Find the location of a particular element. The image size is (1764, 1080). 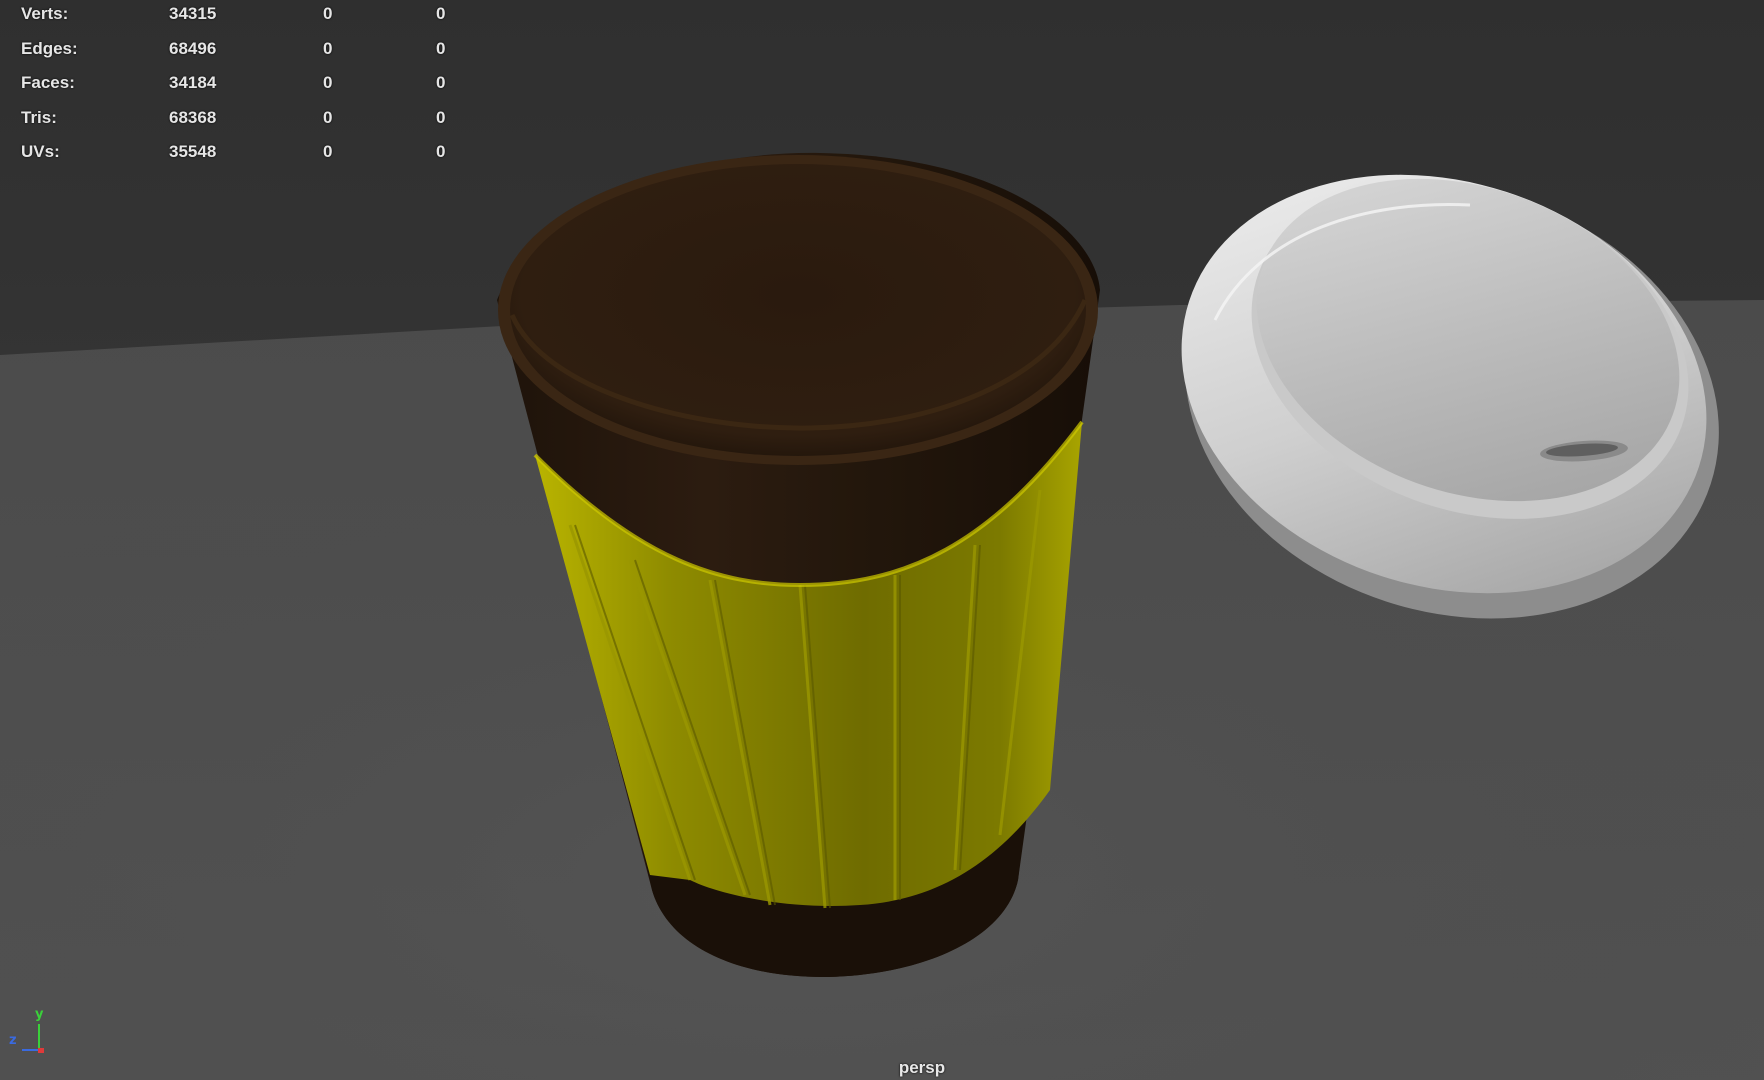

hud-value: 35548 is located at coordinates (193, 152).